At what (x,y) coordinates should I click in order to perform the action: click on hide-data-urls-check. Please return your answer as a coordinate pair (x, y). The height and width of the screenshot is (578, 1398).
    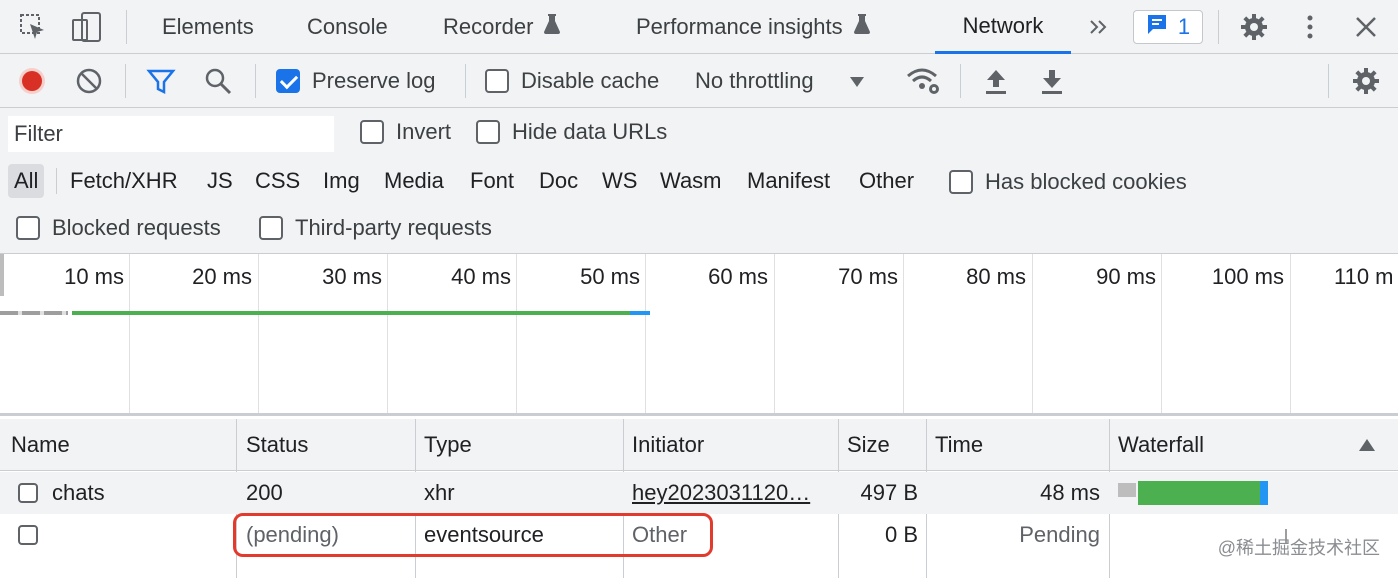
    Looking at the image, I should click on (488, 132).